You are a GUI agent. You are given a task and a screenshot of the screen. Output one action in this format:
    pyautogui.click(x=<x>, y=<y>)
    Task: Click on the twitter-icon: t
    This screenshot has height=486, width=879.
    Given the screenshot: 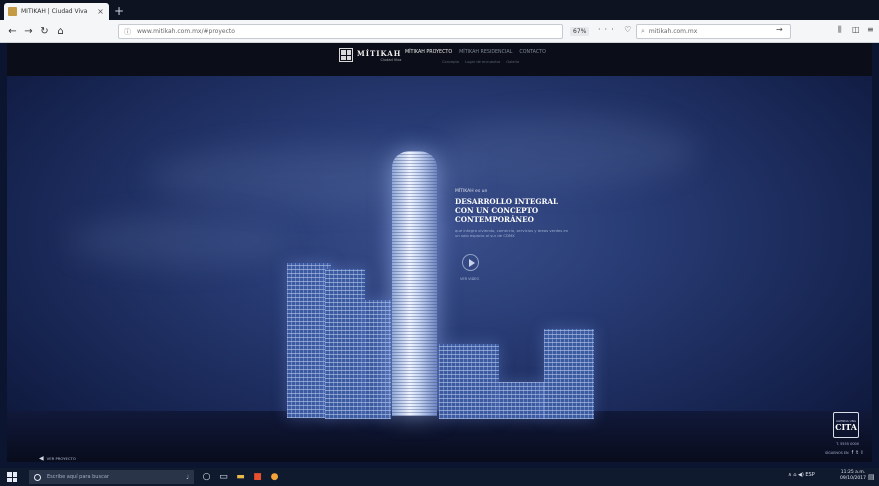 What is the action you would take?
    pyautogui.click(x=857, y=453)
    